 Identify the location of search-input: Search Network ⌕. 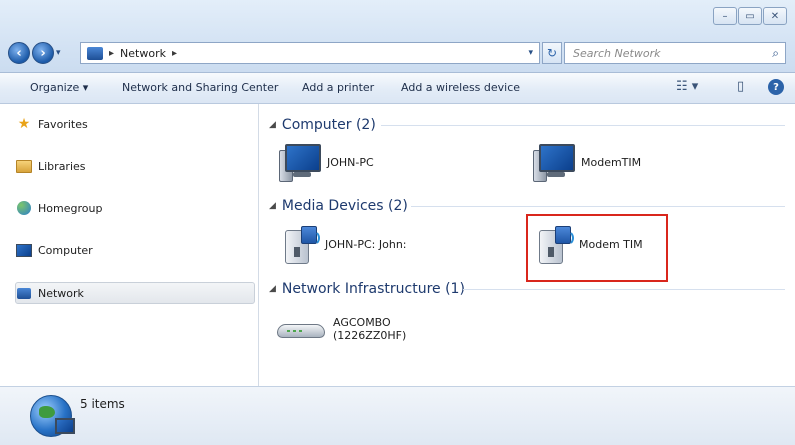
(675, 53).